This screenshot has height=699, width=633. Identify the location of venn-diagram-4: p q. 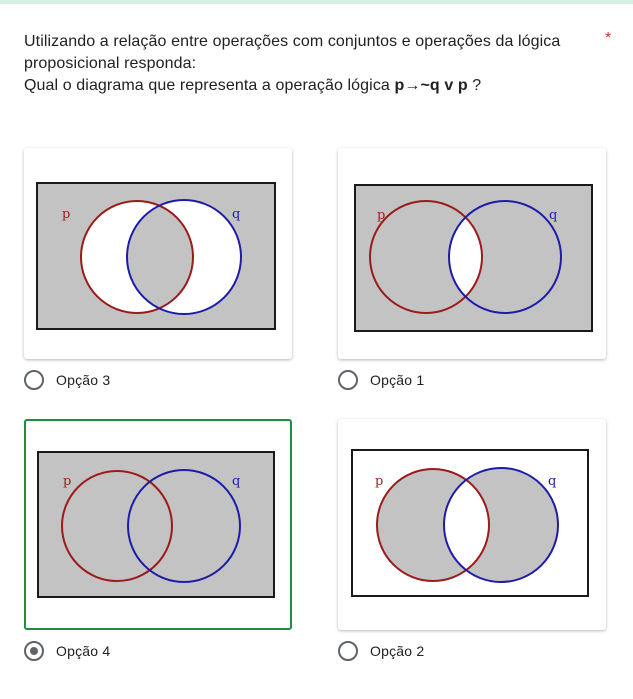
(470, 523).